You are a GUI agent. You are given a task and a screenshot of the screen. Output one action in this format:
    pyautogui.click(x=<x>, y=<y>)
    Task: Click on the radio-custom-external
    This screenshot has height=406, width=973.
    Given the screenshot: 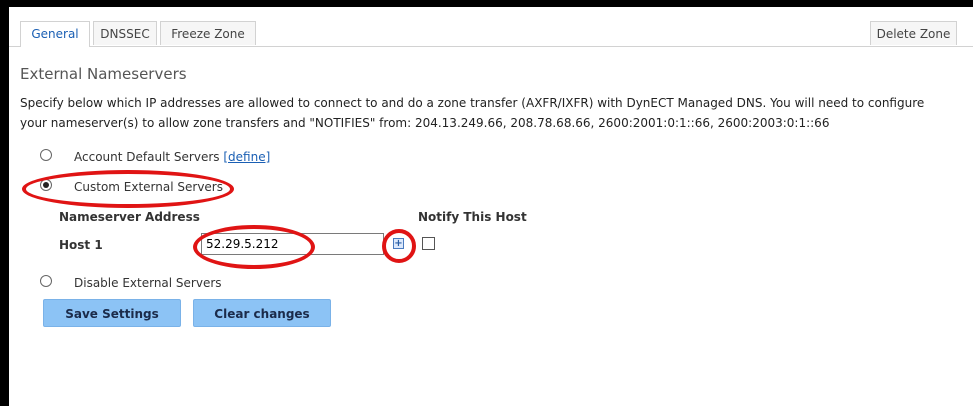 What is the action you would take?
    pyautogui.click(x=46, y=185)
    